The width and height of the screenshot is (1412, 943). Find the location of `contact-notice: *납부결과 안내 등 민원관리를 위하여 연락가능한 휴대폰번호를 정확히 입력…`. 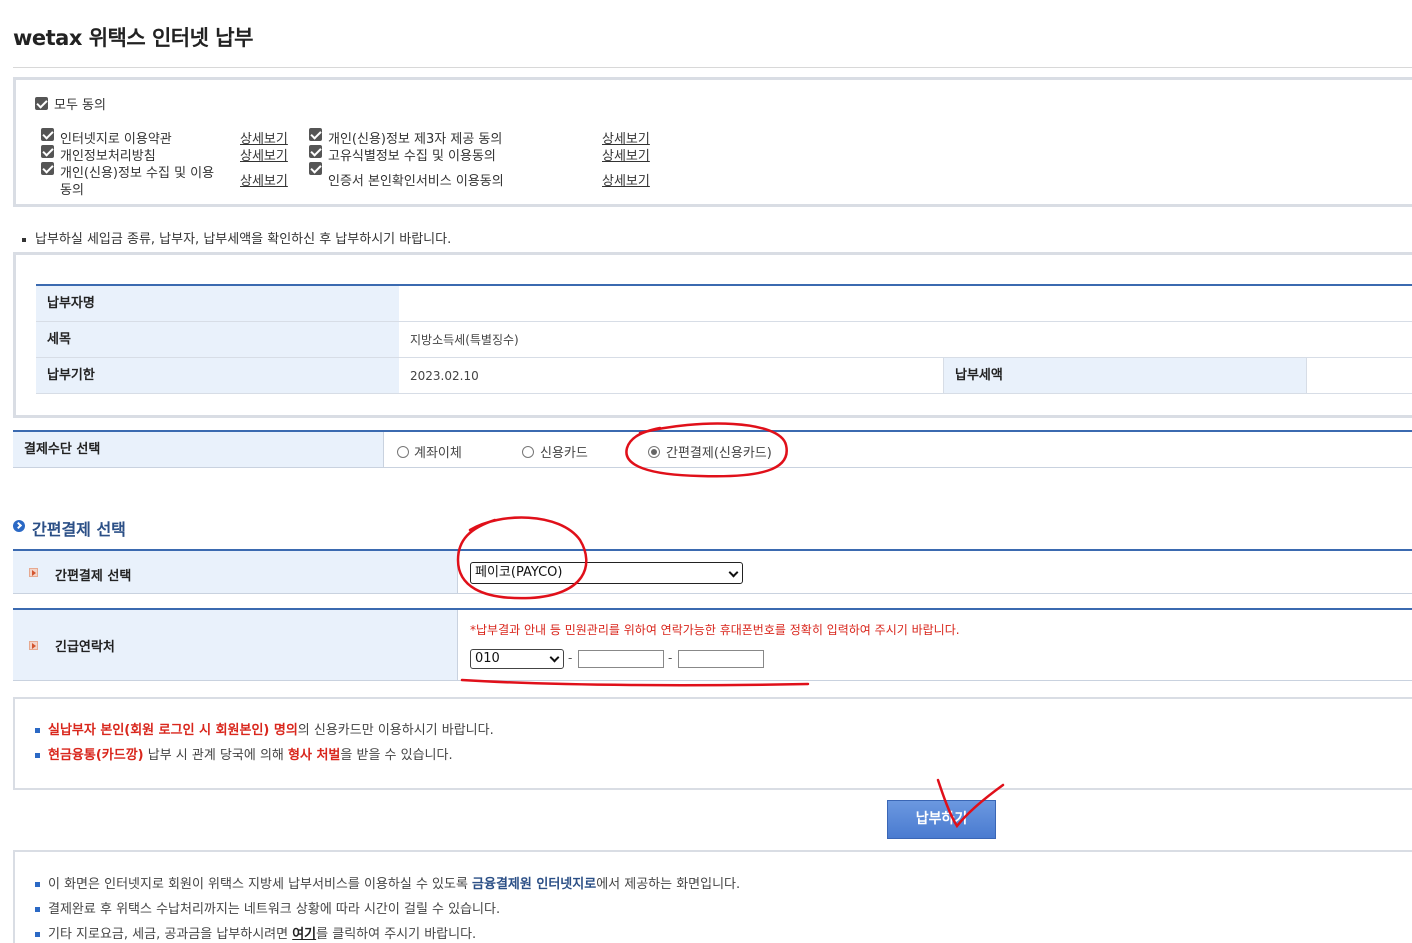

contact-notice: *납부결과 안내 등 민원관리를 위하여 연락가능한 휴대폰번호를 정확히 입력… is located at coordinates (715, 630).